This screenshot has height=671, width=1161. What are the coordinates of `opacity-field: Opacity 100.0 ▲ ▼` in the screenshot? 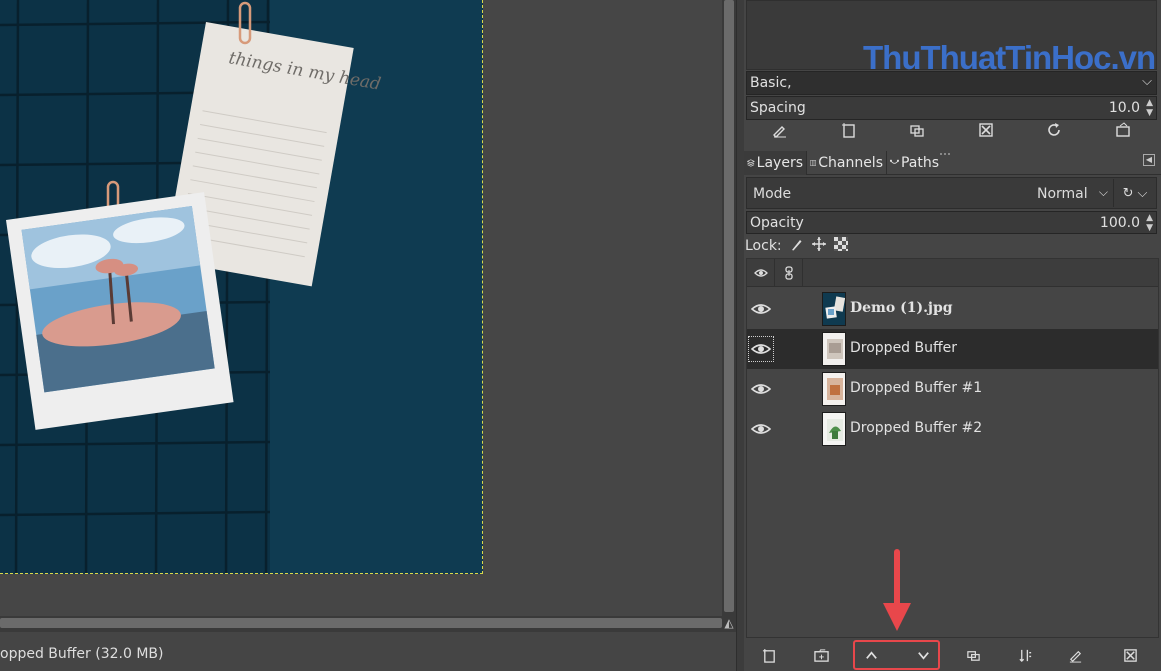 It's located at (951, 222).